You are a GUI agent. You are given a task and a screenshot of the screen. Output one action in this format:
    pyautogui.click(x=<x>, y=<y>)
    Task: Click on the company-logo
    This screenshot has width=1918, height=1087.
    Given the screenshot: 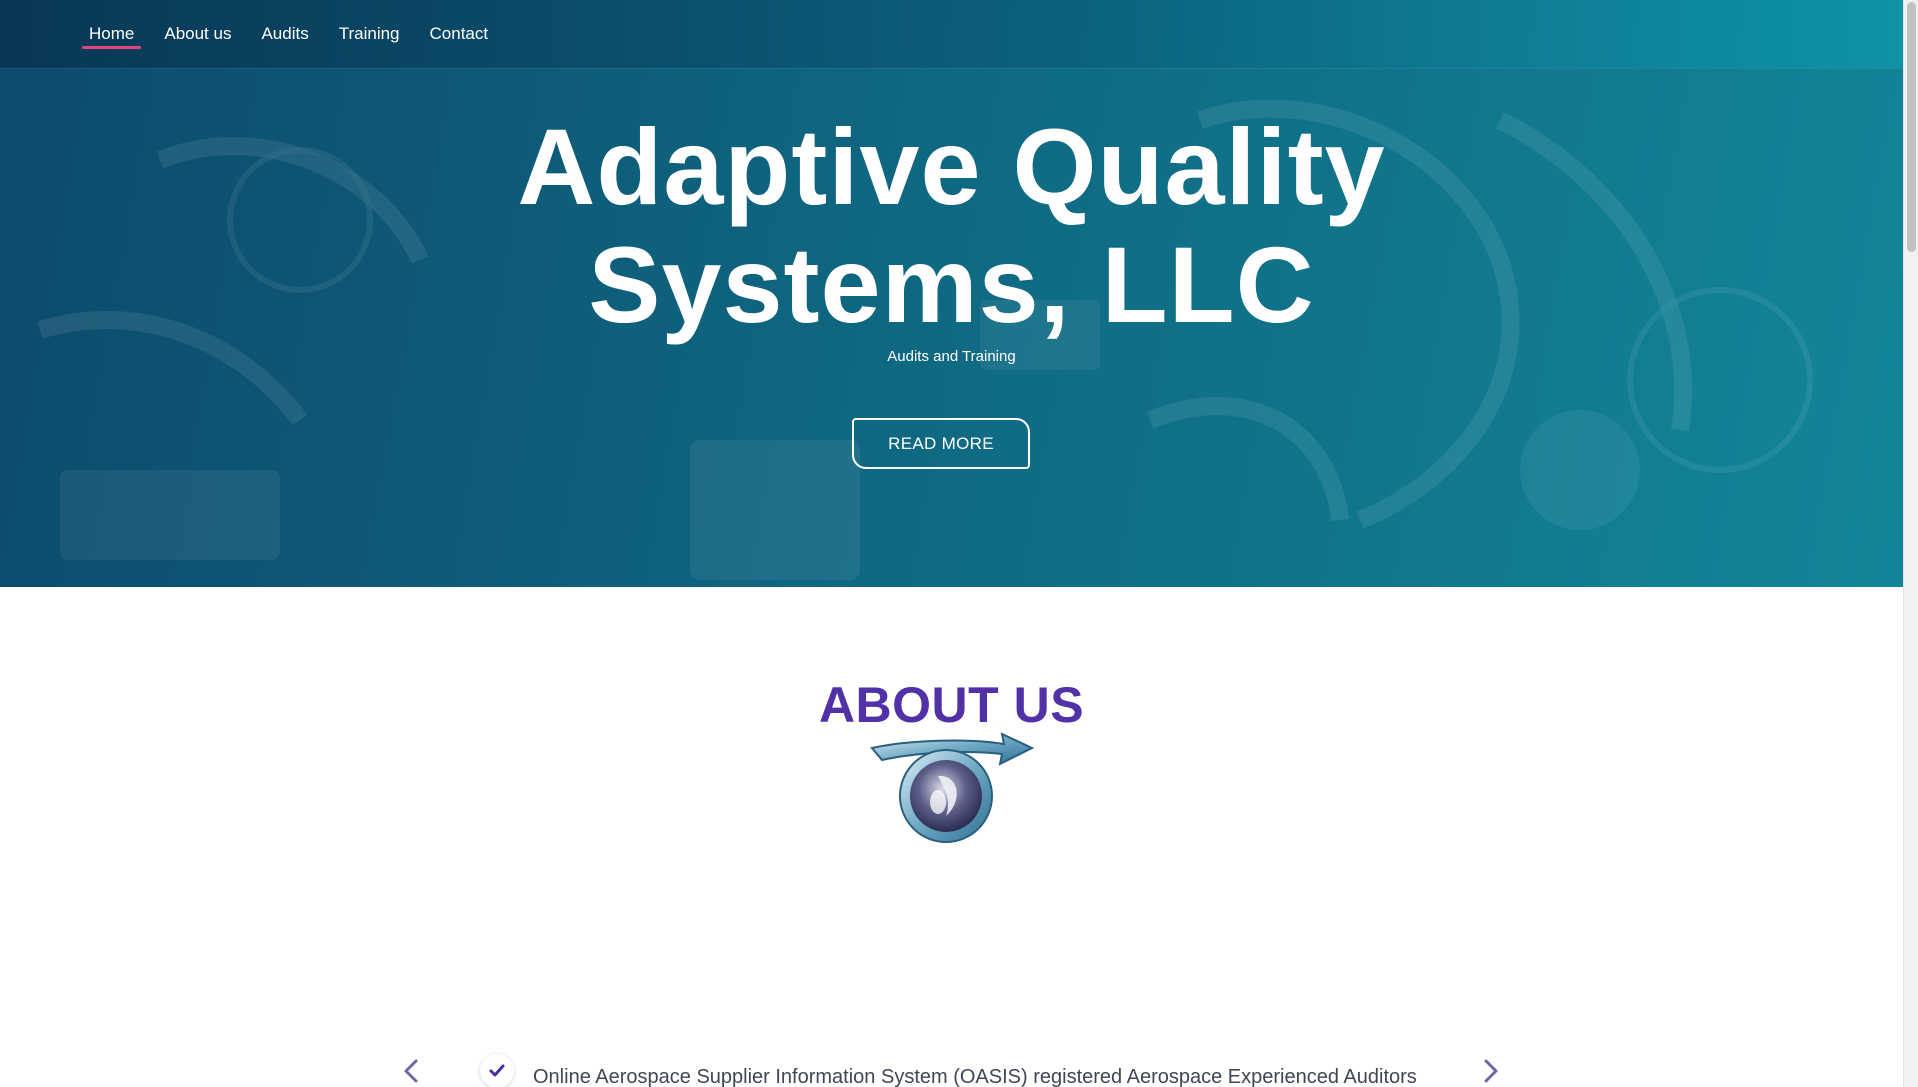 What is the action you would take?
    pyautogui.click(x=952, y=787)
    